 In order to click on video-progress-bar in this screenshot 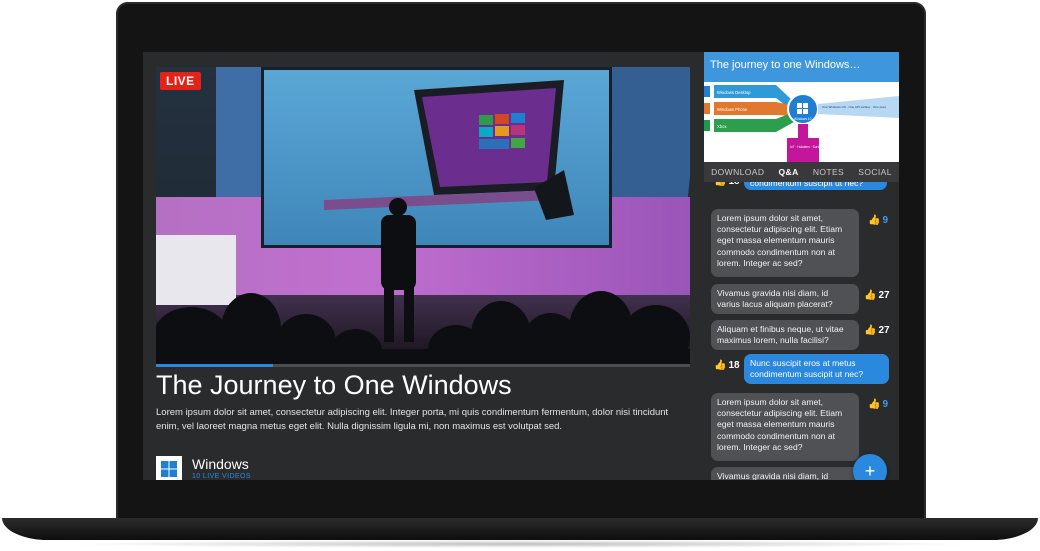, I will do `click(423, 365)`.